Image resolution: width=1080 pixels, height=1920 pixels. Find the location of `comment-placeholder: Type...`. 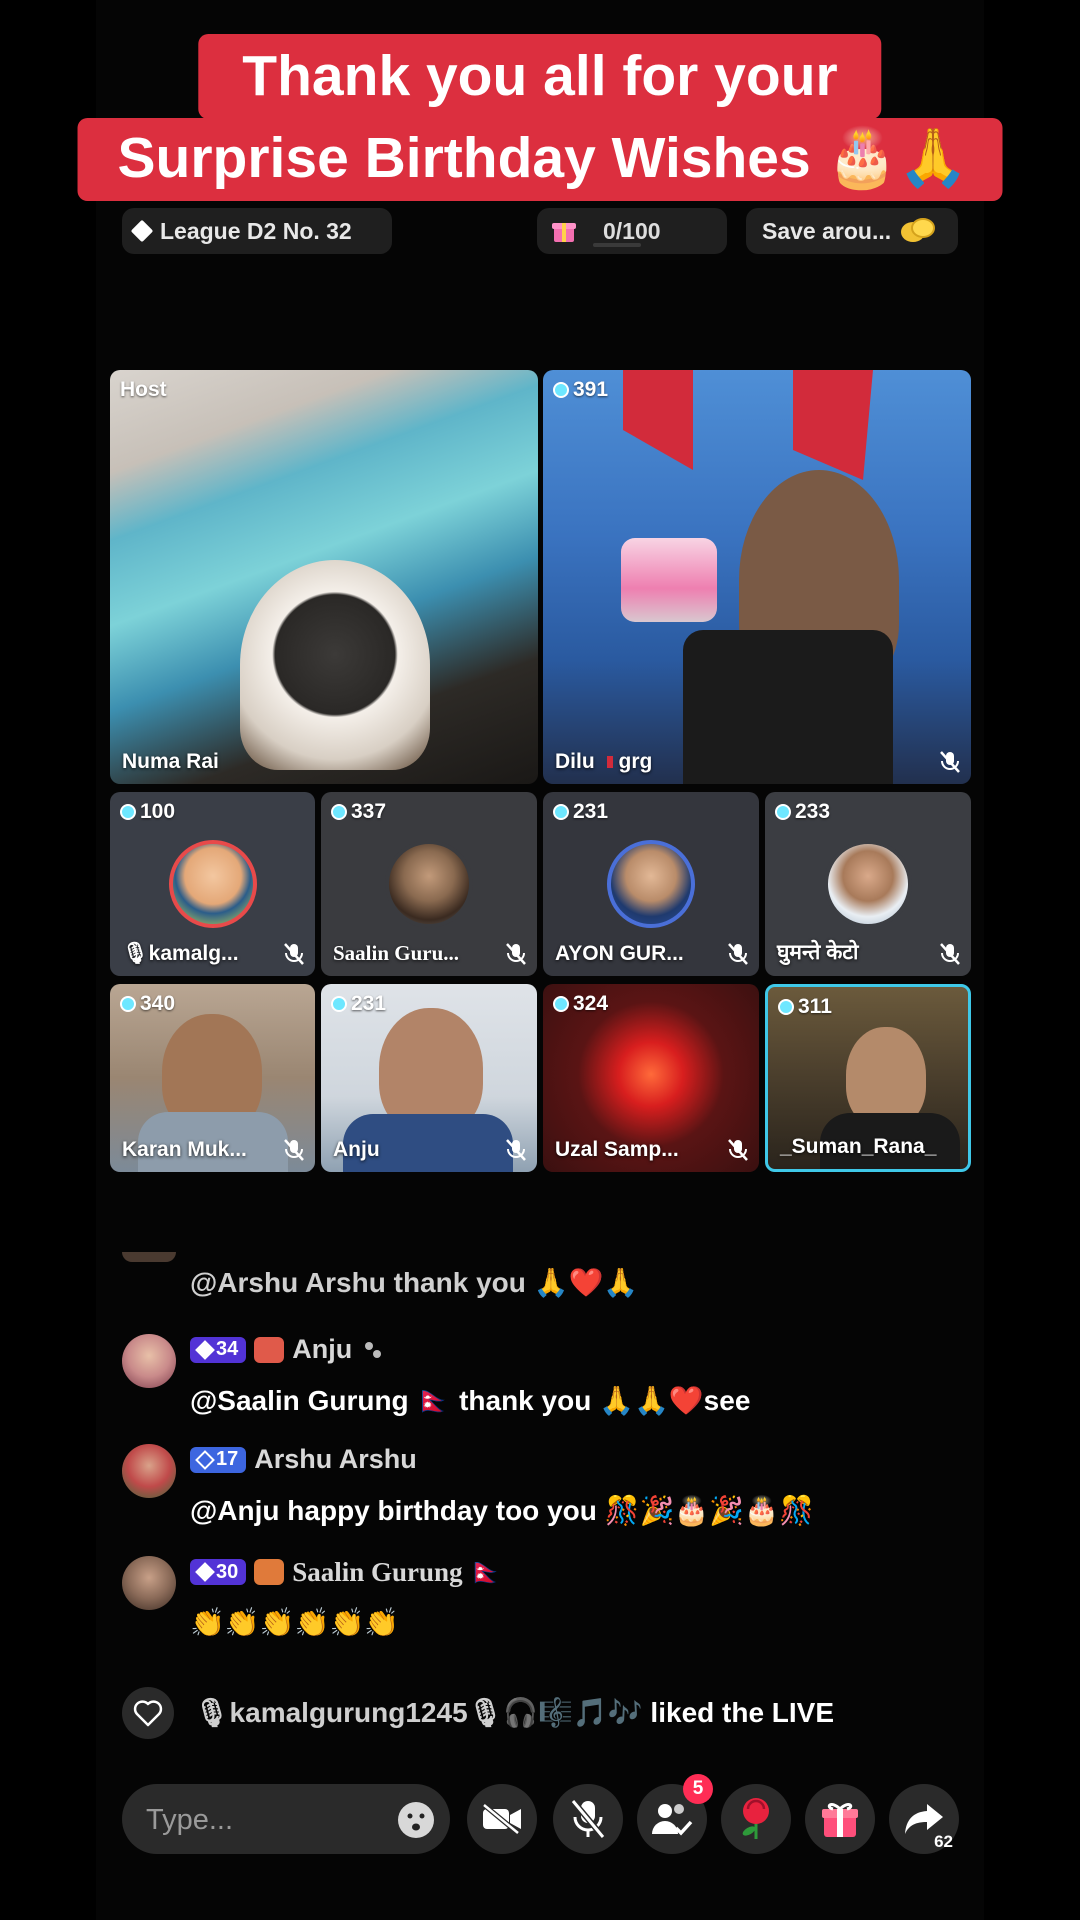

comment-placeholder: Type... is located at coordinates (190, 1820).